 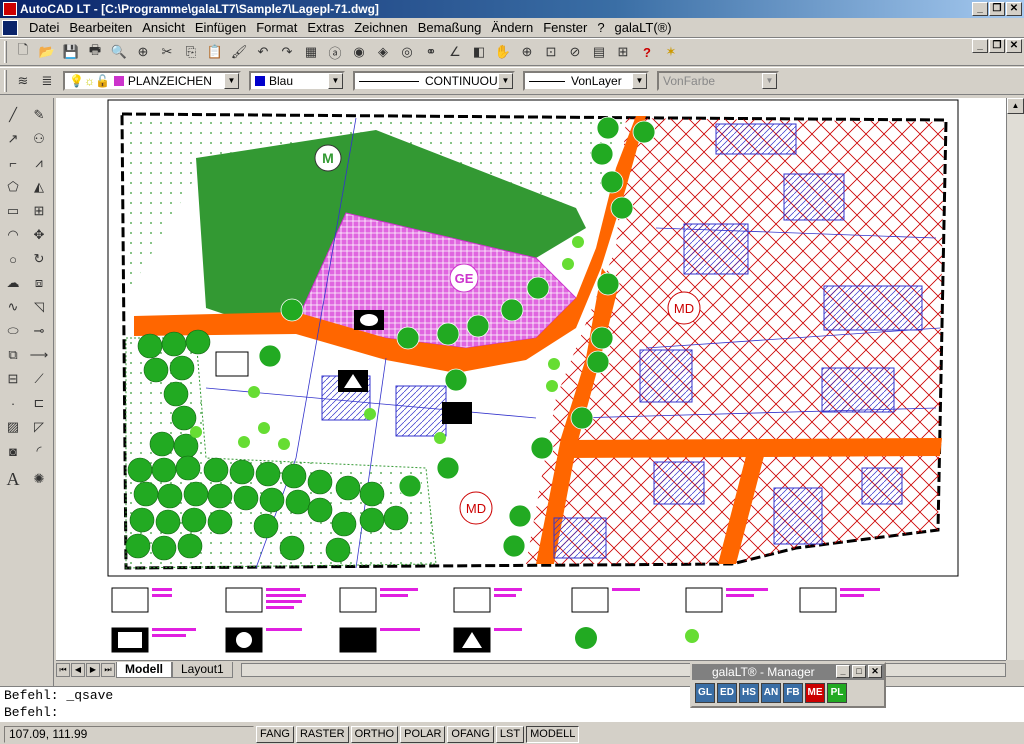 What do you see at coordinates (39, 355) in the screenshot?
I see `extend-icon: ⟶` at bounding box center [39, 355].